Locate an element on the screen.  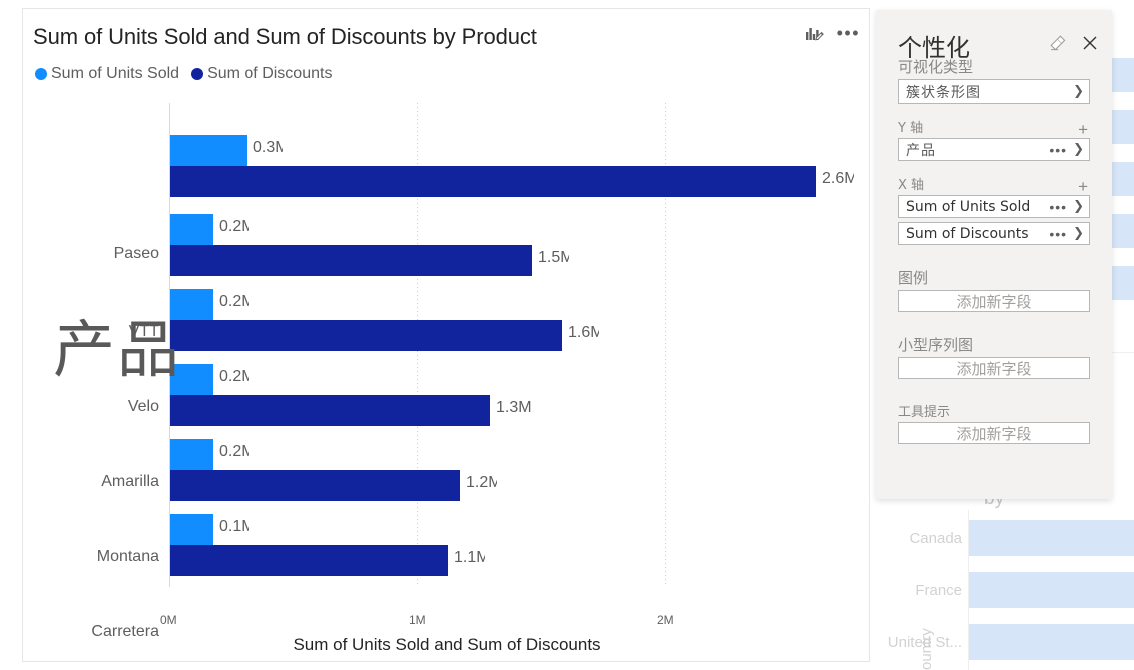
add-field-y-axis-button: + is located at coordinates (1083, 129).